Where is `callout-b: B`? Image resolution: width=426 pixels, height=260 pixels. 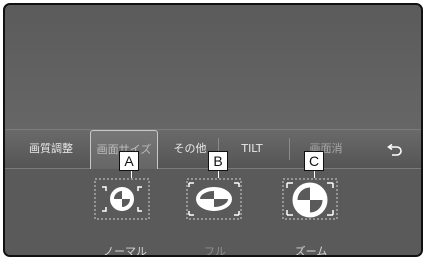
callout-b: B is located at coordinates (218, 161).